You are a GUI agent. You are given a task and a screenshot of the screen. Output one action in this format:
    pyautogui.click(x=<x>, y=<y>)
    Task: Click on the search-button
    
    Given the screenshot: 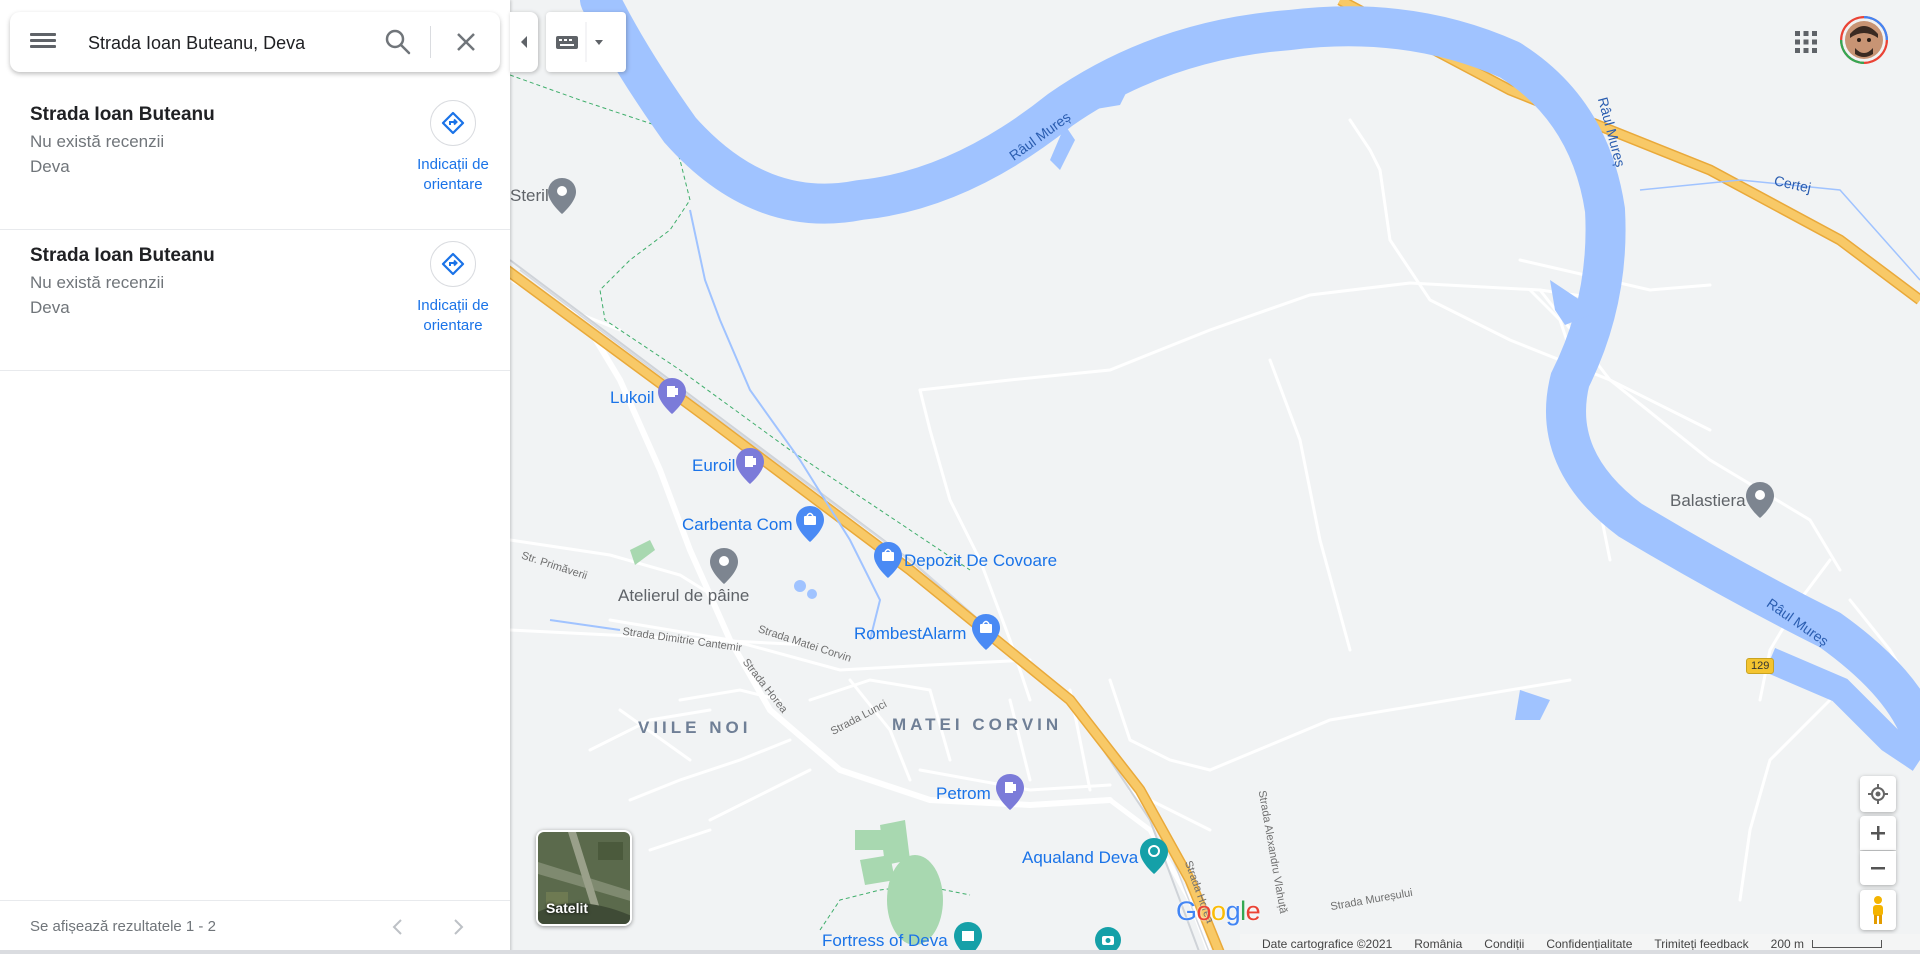 What is the action you would take?
    pyautogui.click(x=398, y=42)
    